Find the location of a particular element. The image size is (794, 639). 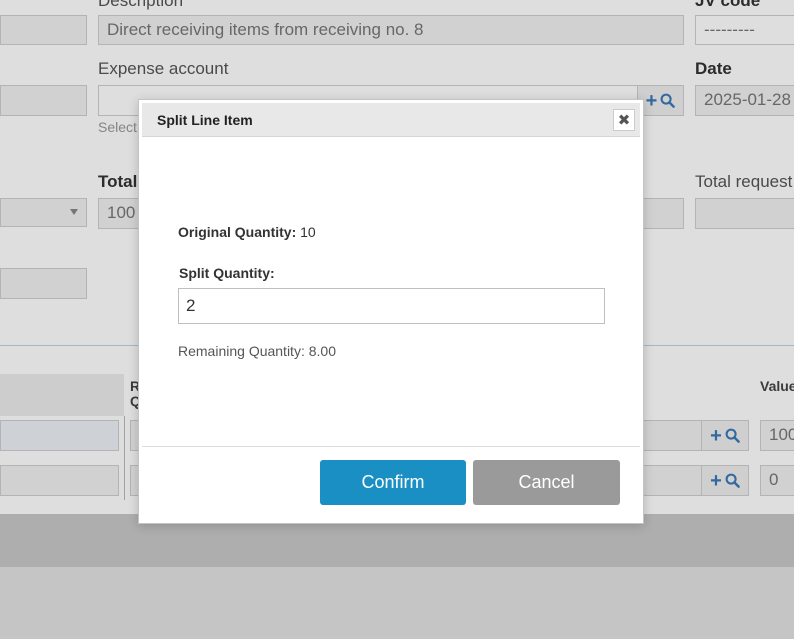

dialog-title: Split Line Item is located at coordinates (205, 120).